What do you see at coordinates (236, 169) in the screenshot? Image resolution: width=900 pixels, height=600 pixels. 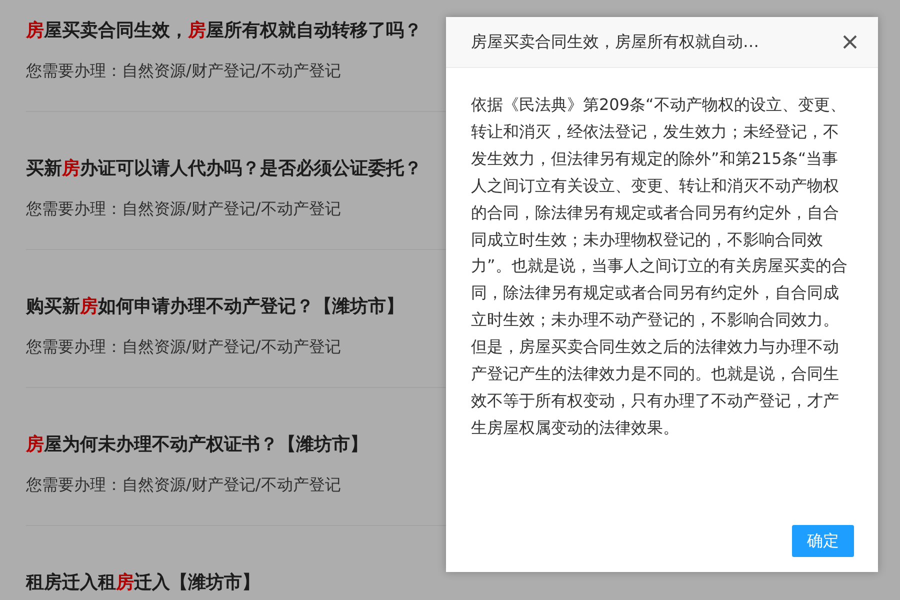 I see `item-title: 买新房办证可以请人代办吗？是否必须公证委托？` at bounding box center [236, 169].